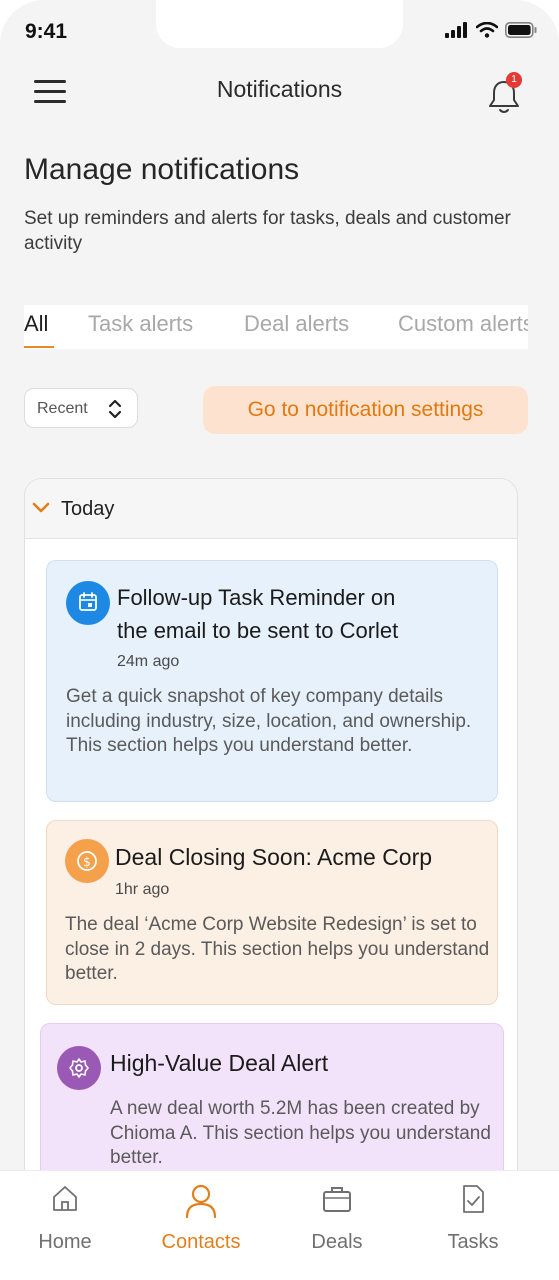  I want to click on header-title: Notifications, so click(279, 89).